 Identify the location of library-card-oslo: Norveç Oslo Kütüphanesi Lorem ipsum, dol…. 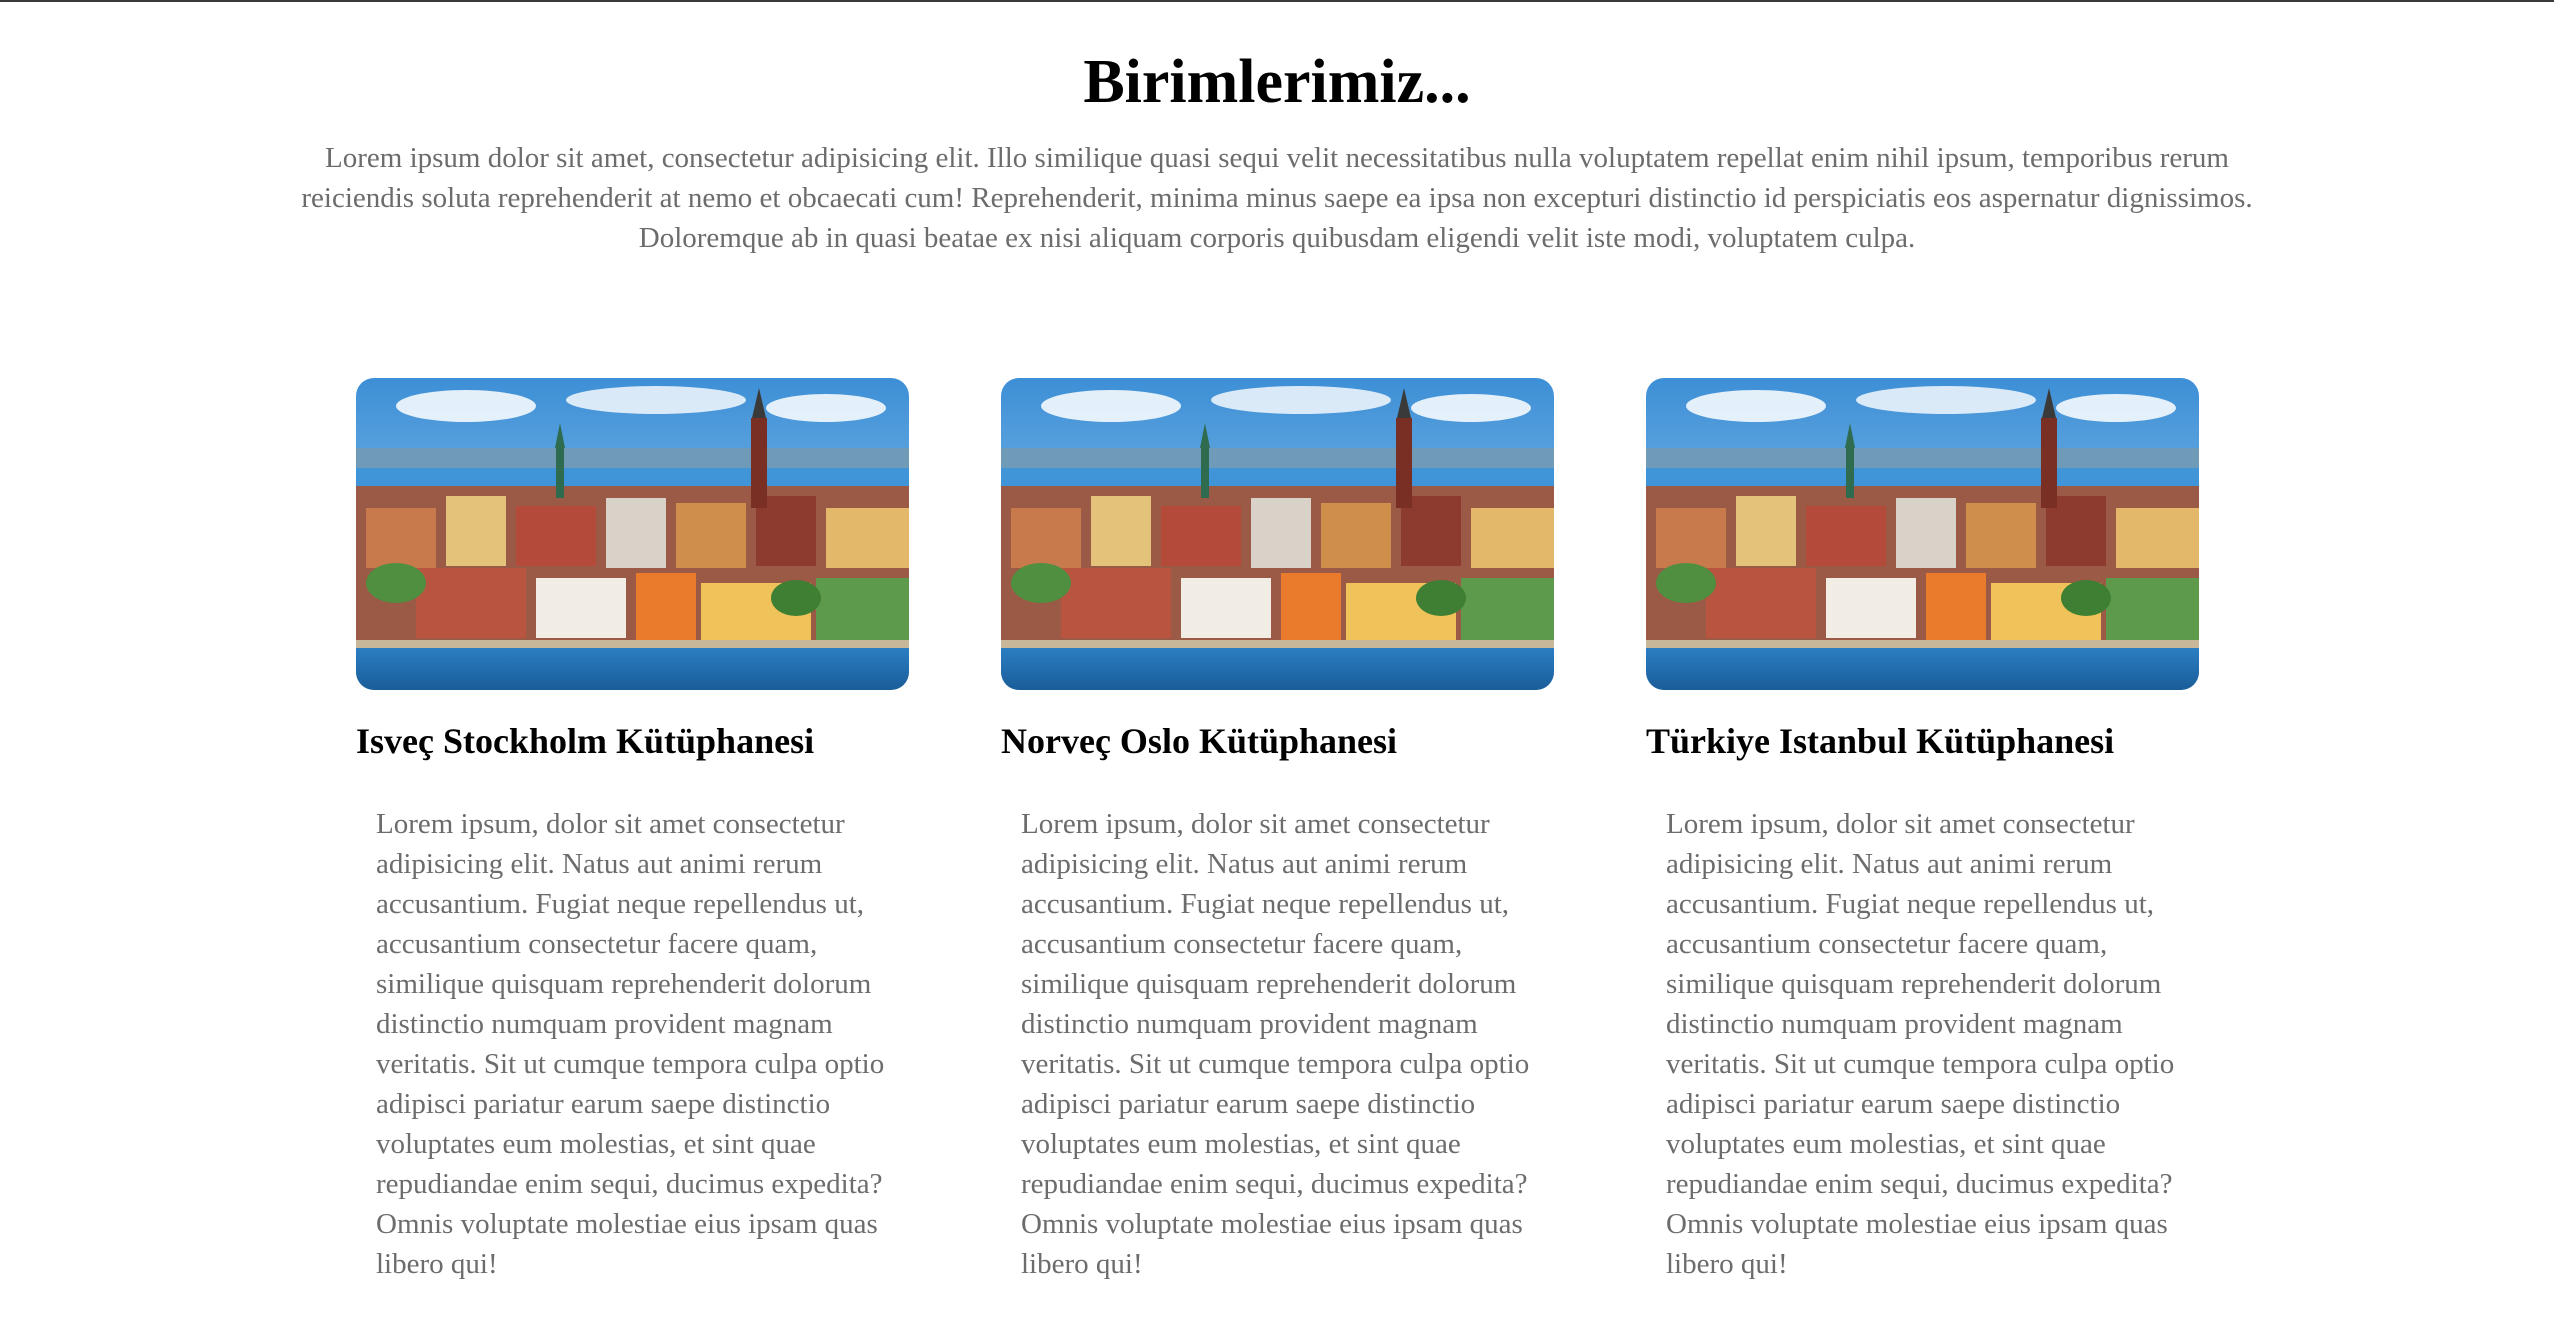
(1277, 831).